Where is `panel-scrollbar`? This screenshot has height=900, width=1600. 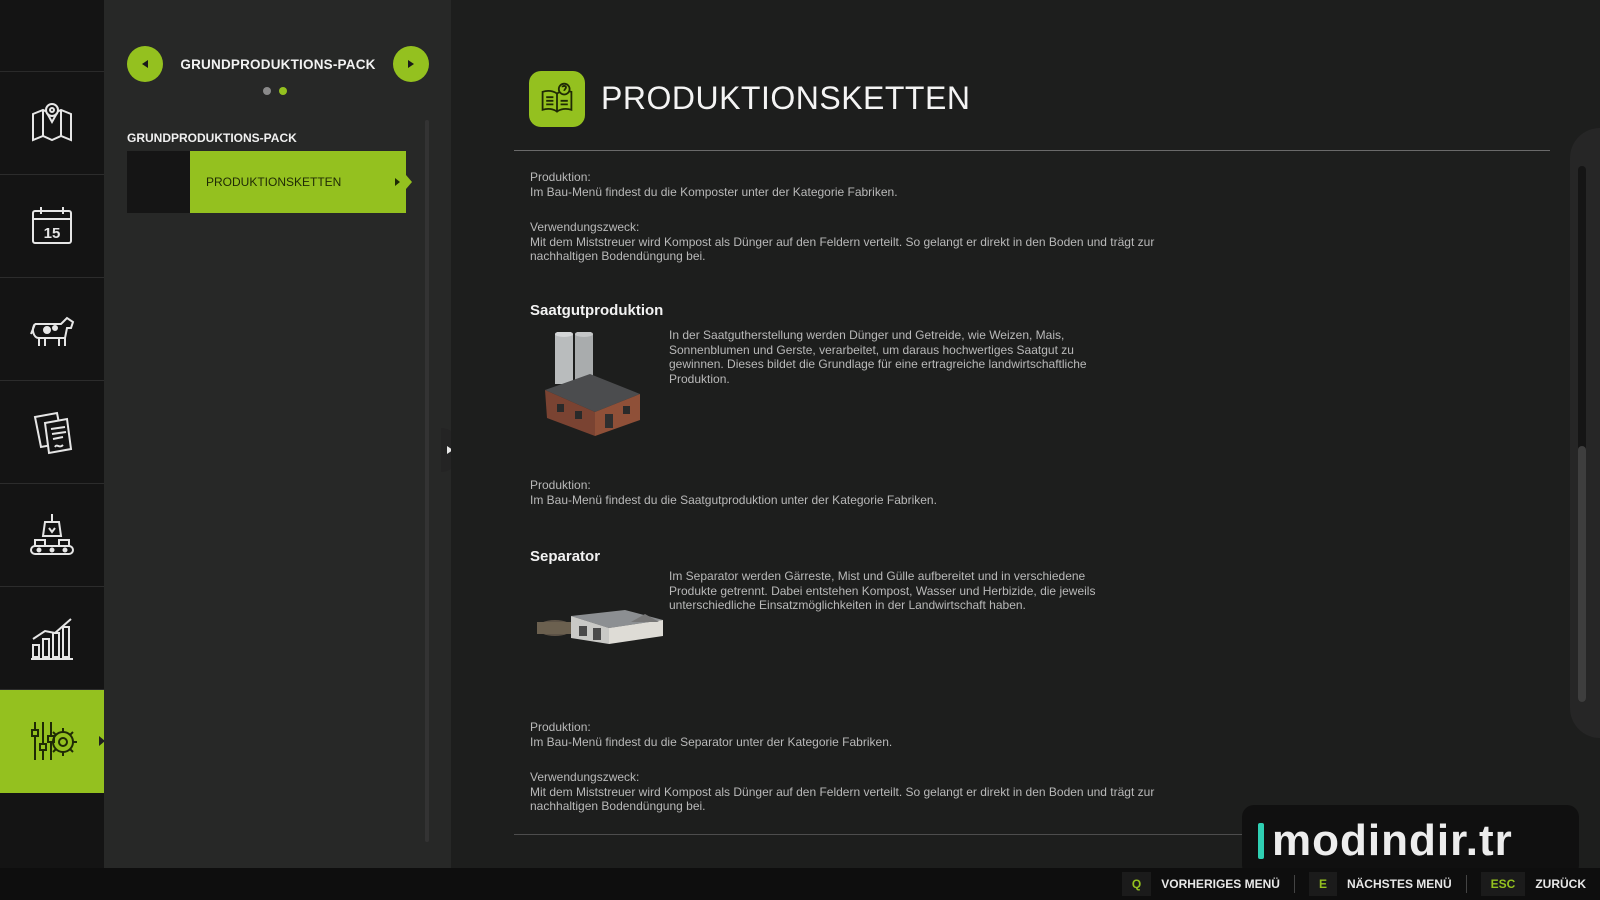 panel-scrollbar is located at coordinates (427, 481).